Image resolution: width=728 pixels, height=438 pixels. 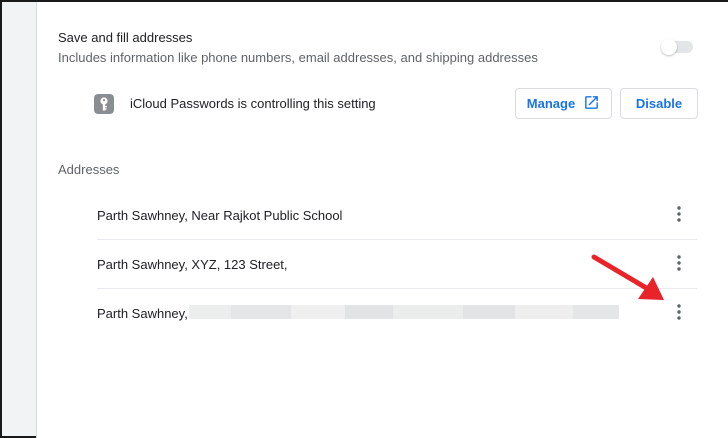 I want to click on address-text: Parth Sawhney,, so click(x=142, y=313).